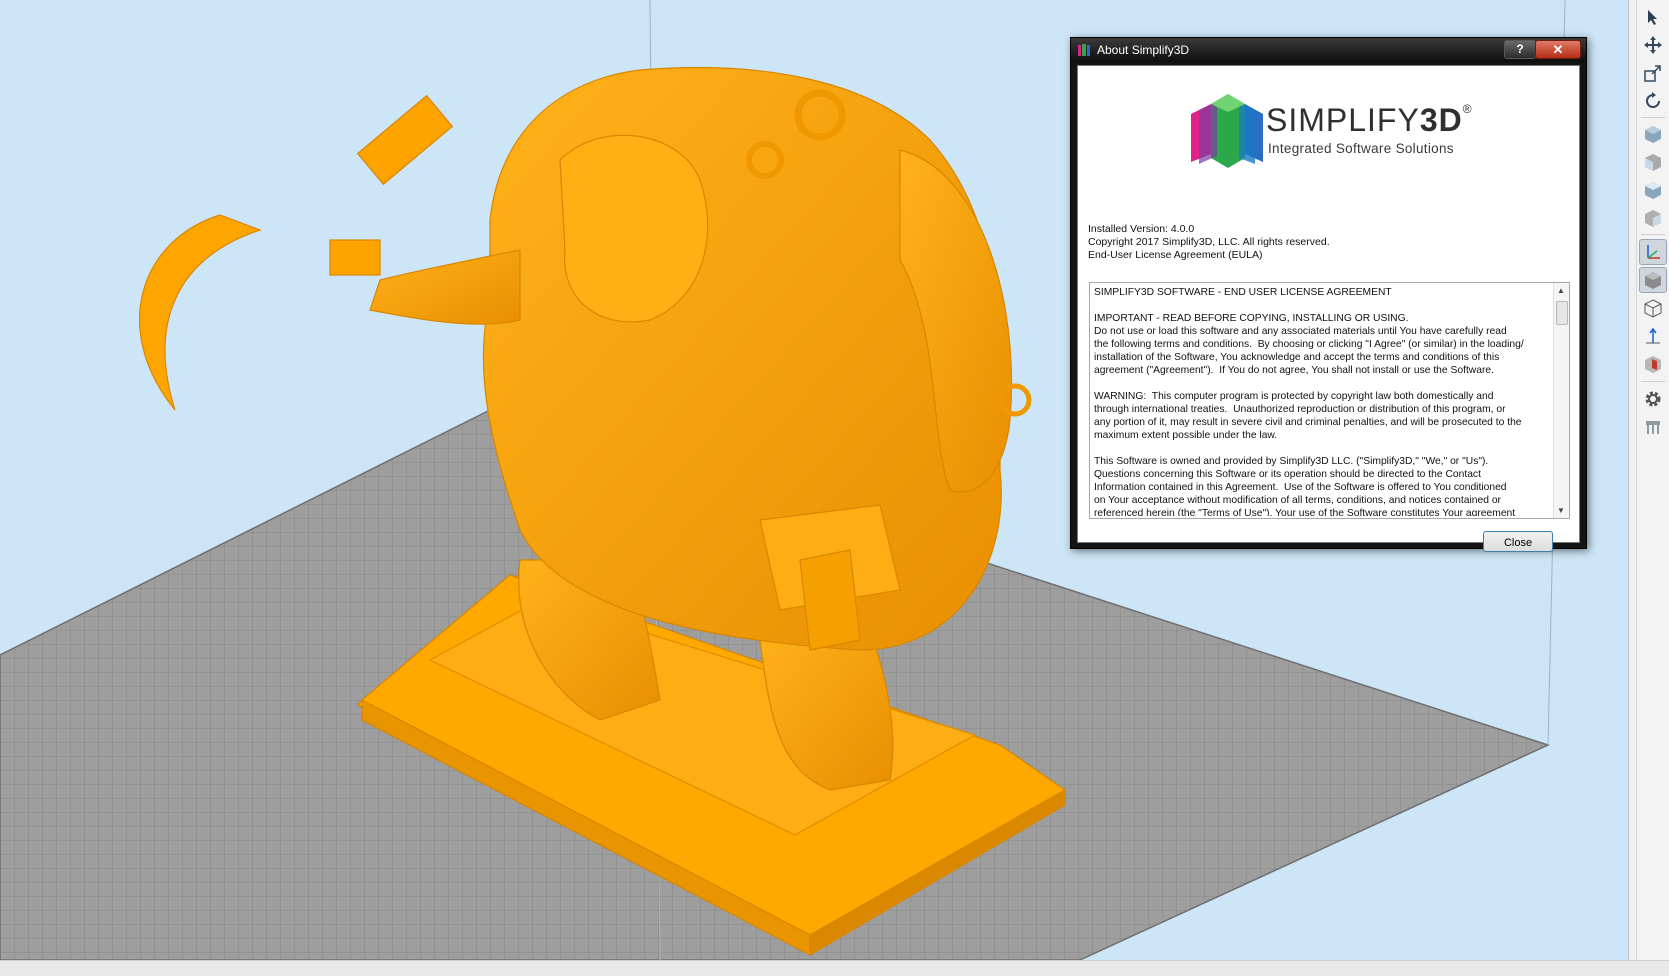 The width and height of the screenshot is (1669, 976). What do you see at coordinates (1653, 218) in the screenshot?
I see `view-side-cube-icon` at bounding box center [1653, 218].